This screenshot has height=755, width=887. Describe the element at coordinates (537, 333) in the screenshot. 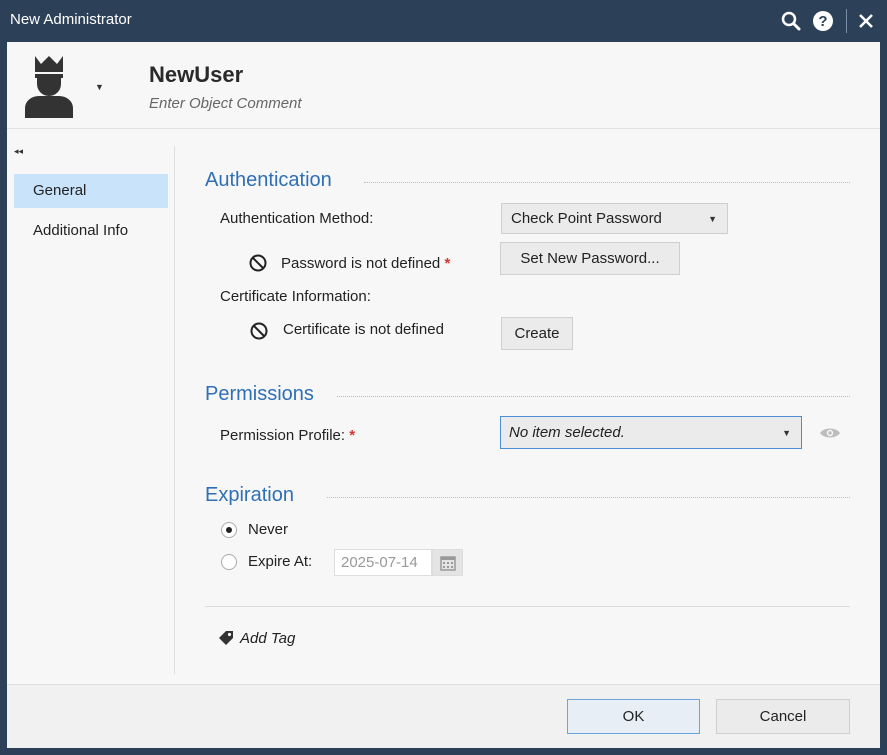

I see `create-certificate-button: Create` at that location.